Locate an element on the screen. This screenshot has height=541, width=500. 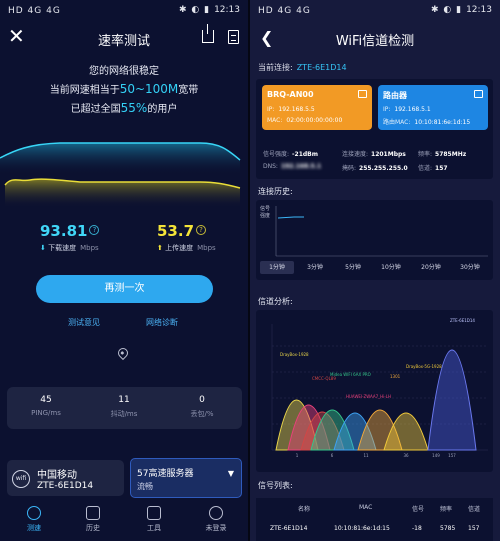
retest-button: 再测一次 is located at coordinates (124, 289).